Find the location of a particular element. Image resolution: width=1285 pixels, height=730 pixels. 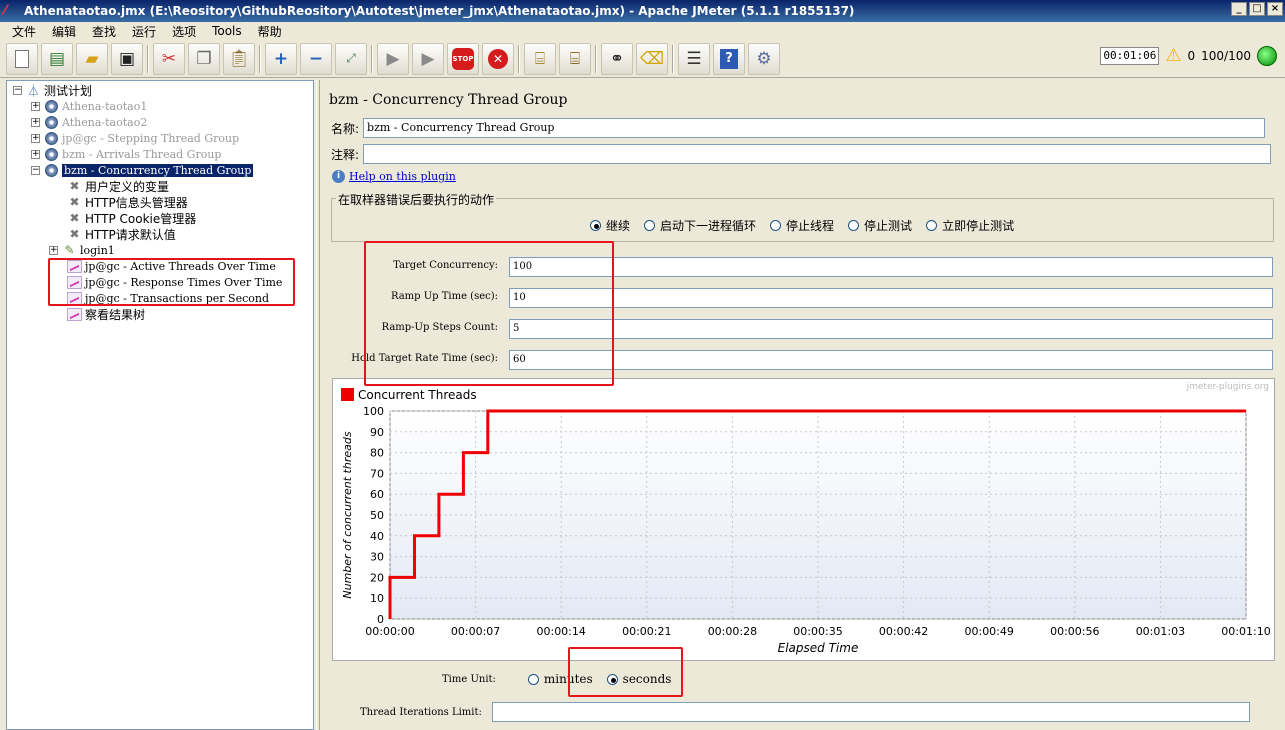

running-indicator-icon is located at coordinates (1267, 56).